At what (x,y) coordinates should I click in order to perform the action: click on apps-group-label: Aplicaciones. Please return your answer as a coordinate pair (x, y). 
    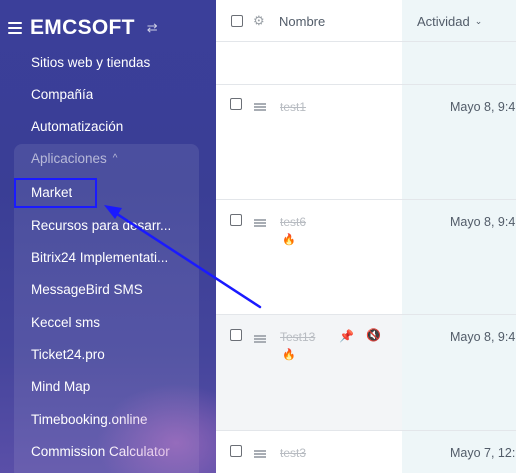
    Looking at the image, I should click on (69, 158).